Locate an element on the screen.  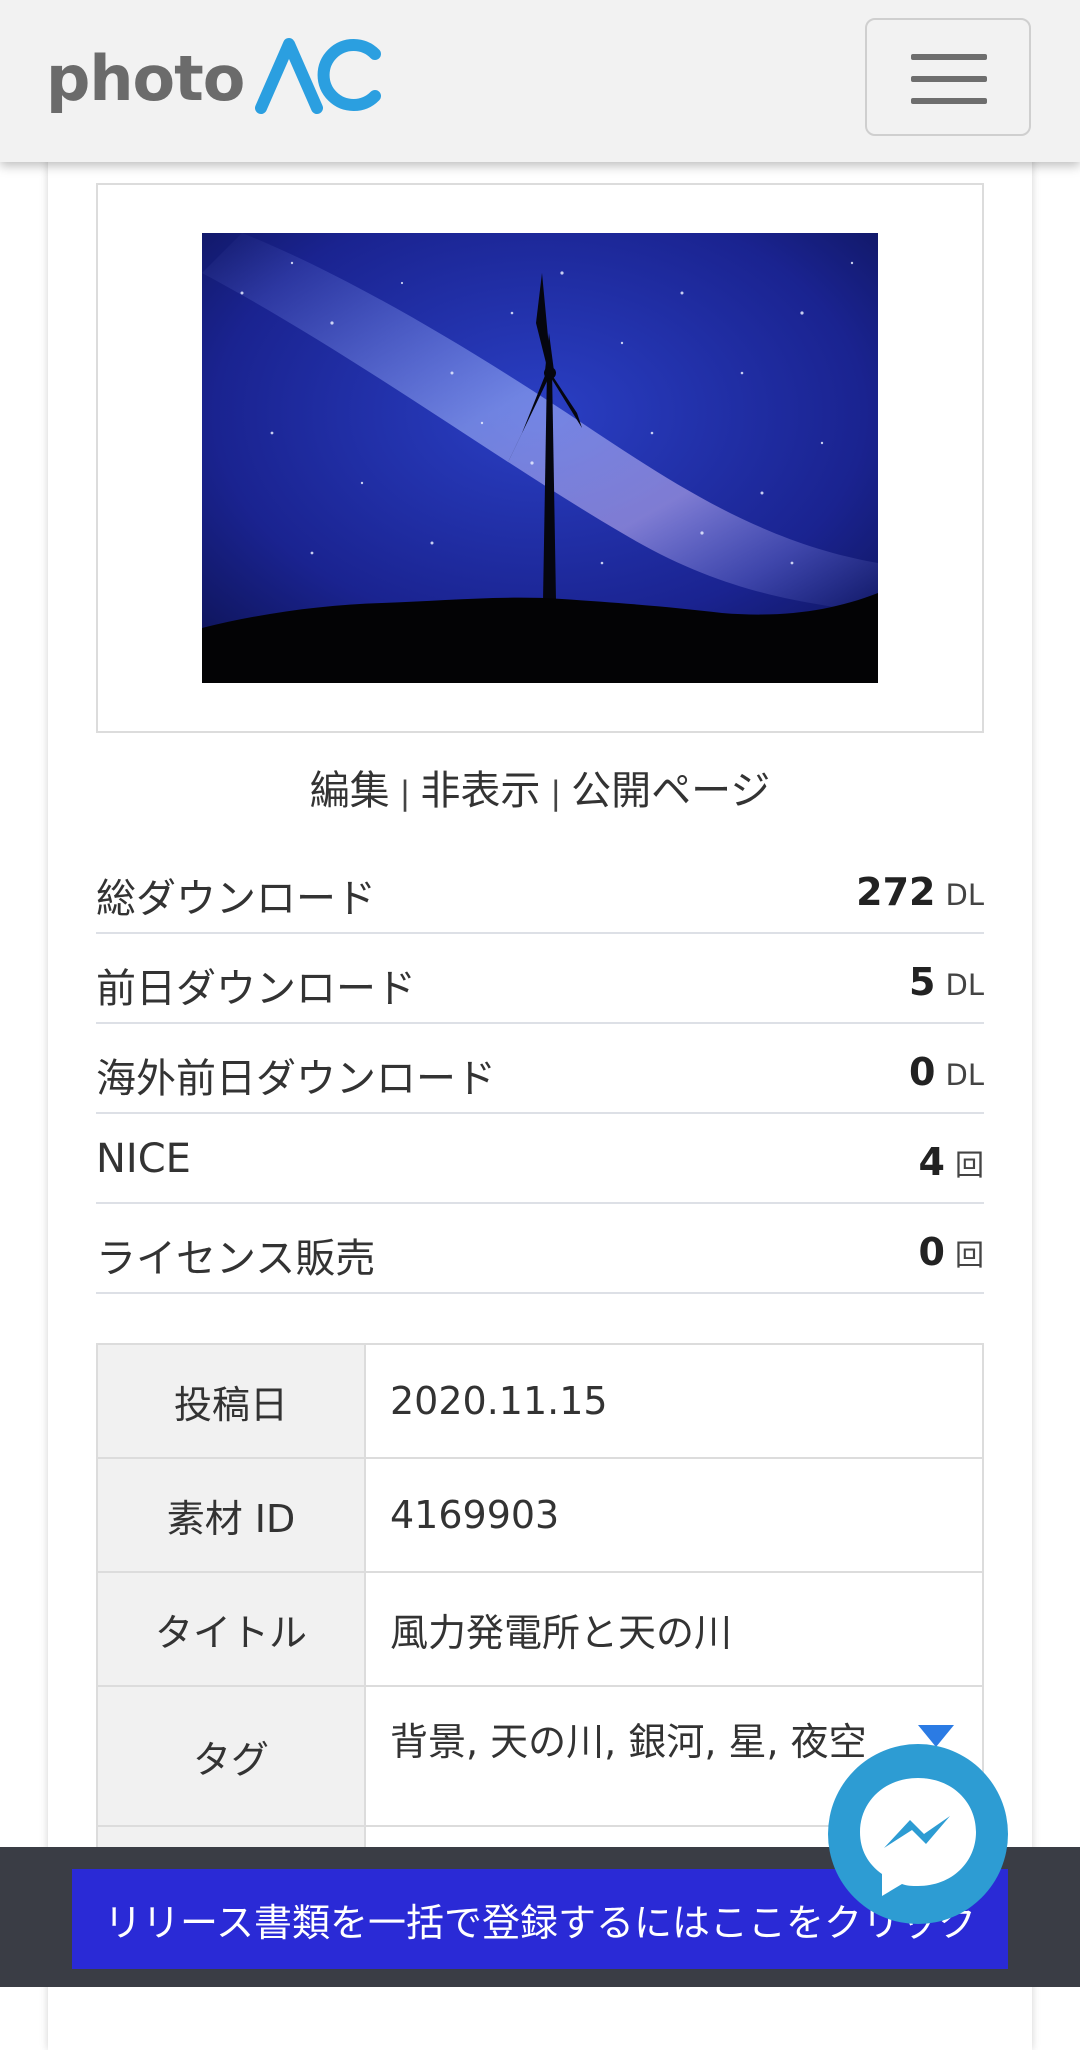
stat-value: 272 DL is located at coordinates (920, 892).